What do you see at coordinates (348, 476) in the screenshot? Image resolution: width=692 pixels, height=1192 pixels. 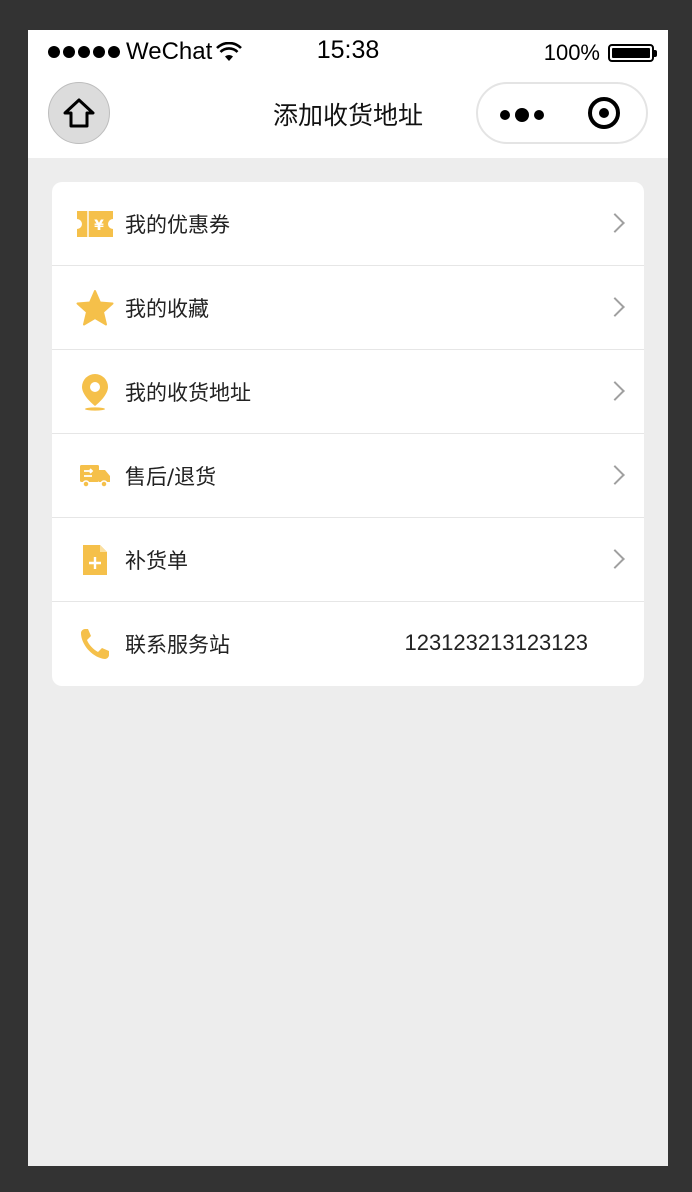 I see `menu-item-after-sales: 售后/退货` at bounding box center [348, 476].